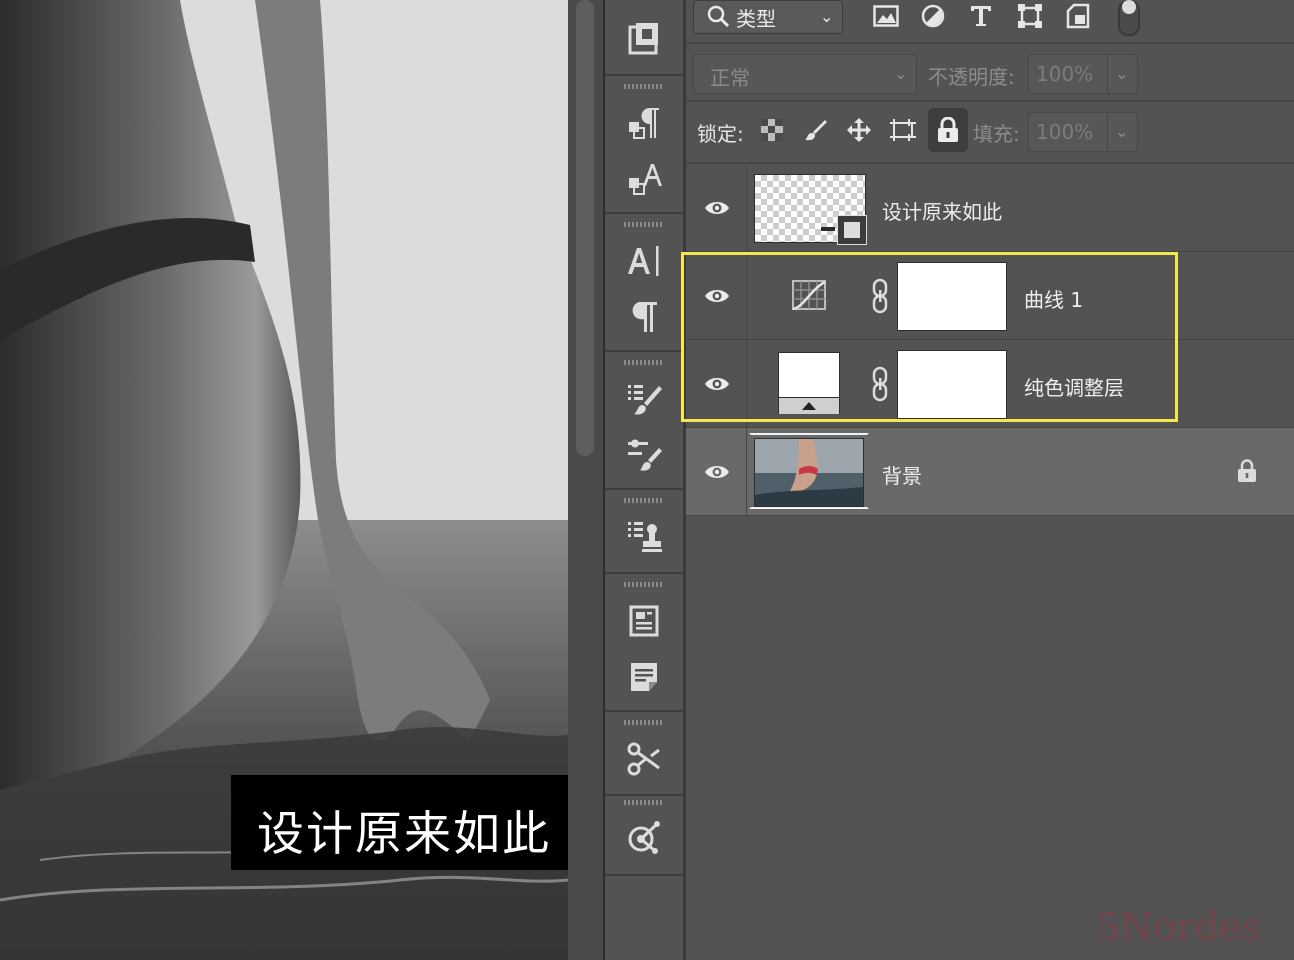 The image size is (1294, 960). I want to click on lock-icon, so click(948, 129).